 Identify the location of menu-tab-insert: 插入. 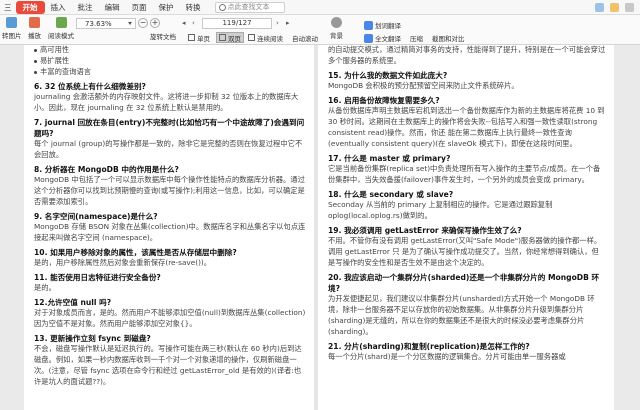
(58, 7).